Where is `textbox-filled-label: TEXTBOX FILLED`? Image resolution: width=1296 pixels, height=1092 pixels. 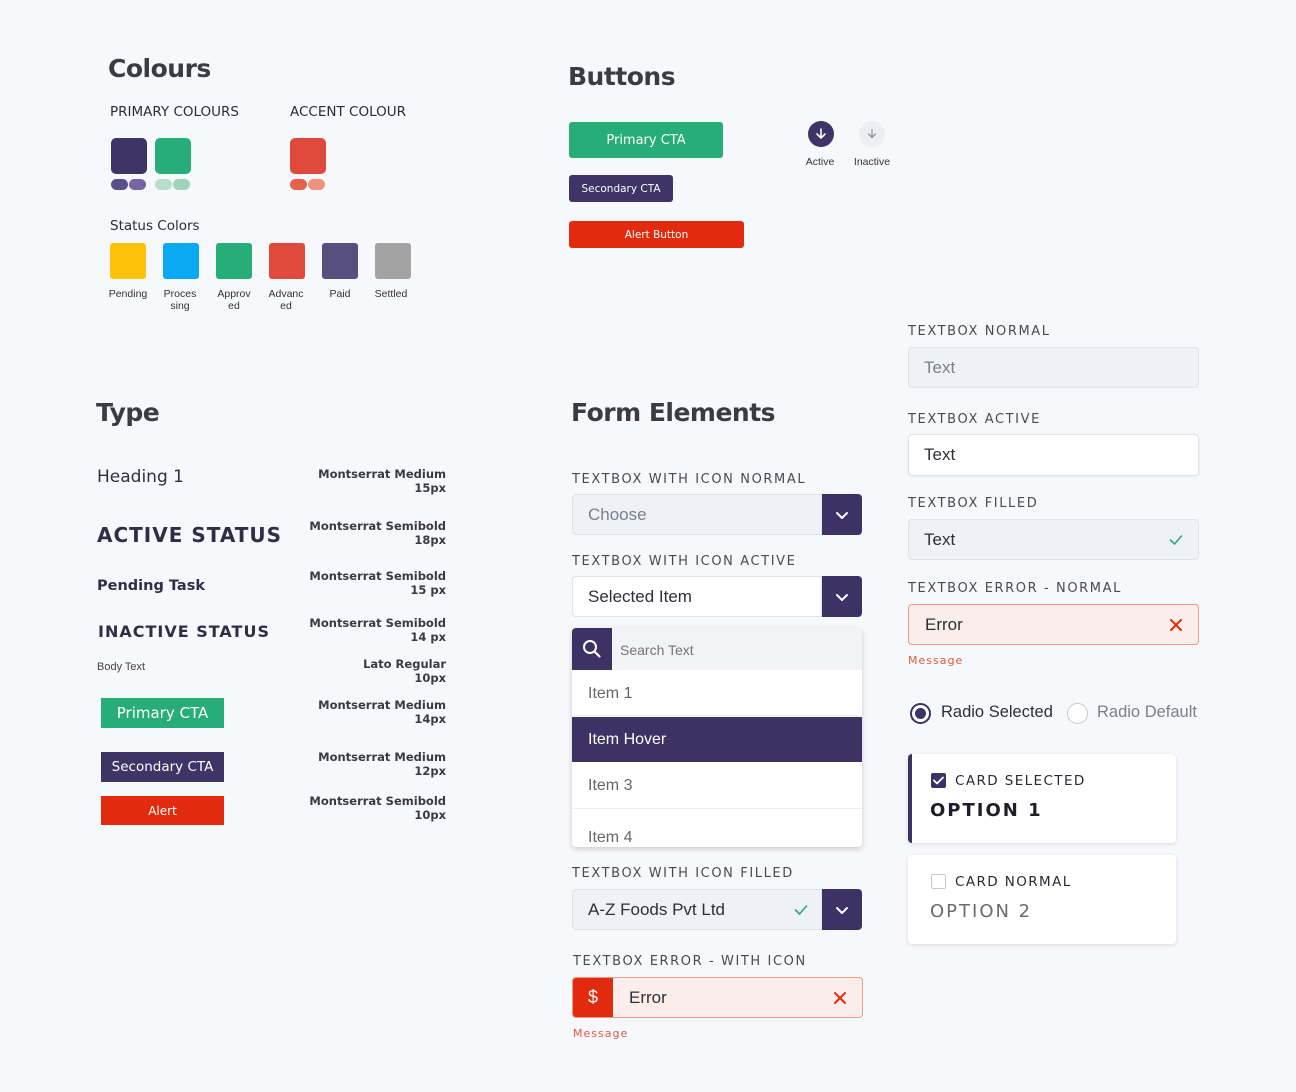
textbox-filled-label: TEXTBOX FILLED is located at coordinates (973, 503).